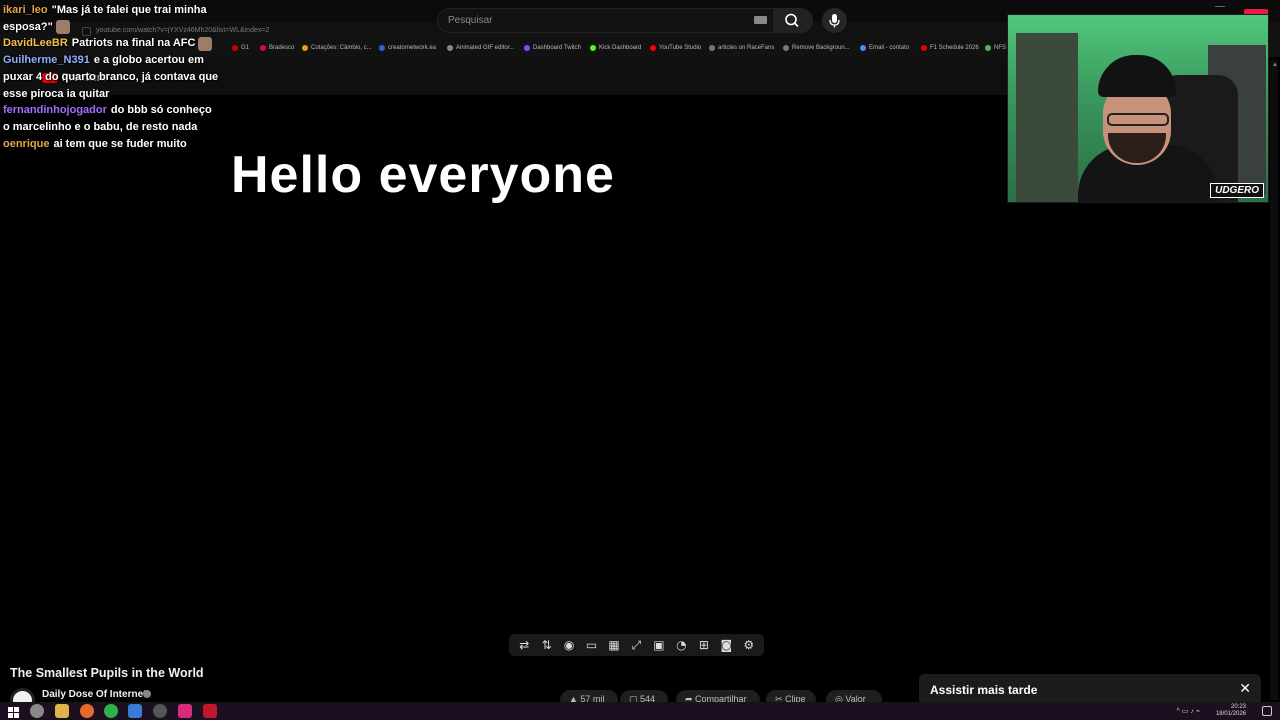 The width and height of the screenshot is (1280, 720). Describe the element at coordinates (62, 711) in the screenshot. I see `file-explorer-icon` at that location.